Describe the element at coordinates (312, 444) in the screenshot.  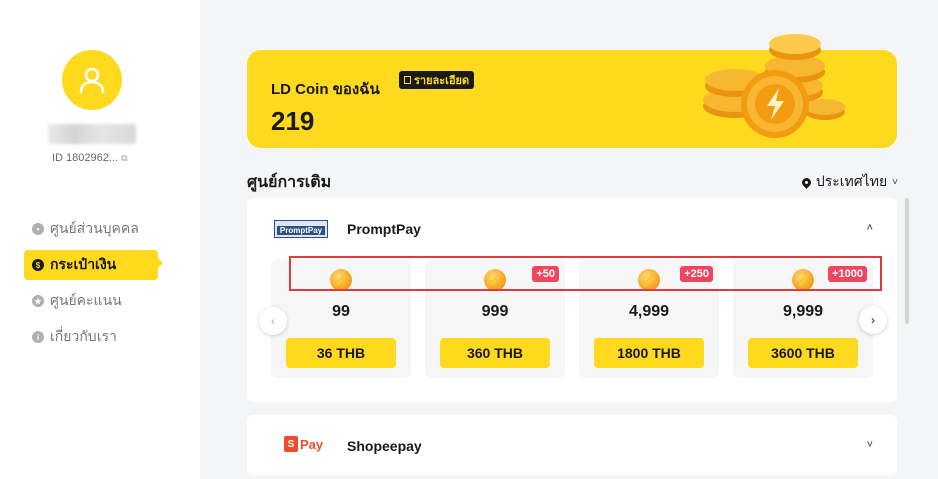
I see `shopeepay-logo-text: Pay` at that location.